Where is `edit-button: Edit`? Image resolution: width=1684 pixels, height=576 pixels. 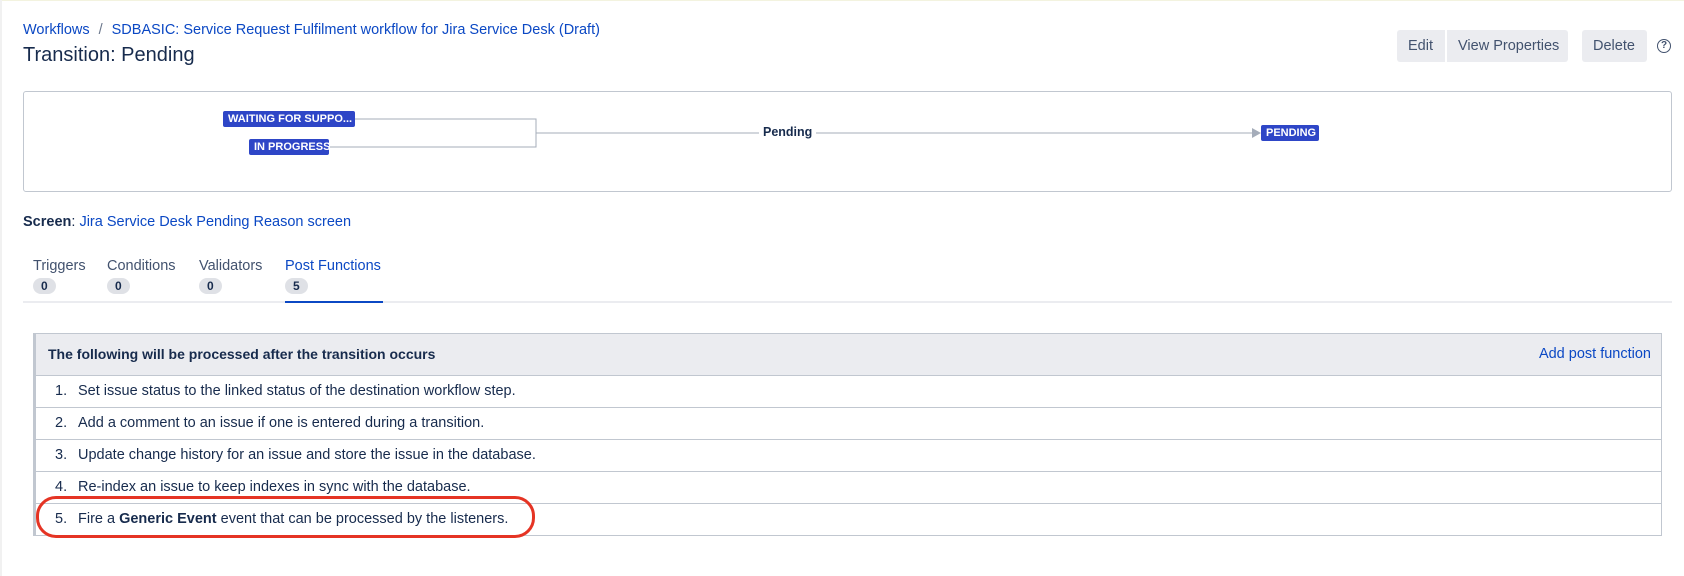 edit-button: Edit is located at coordinates (1421, 46).